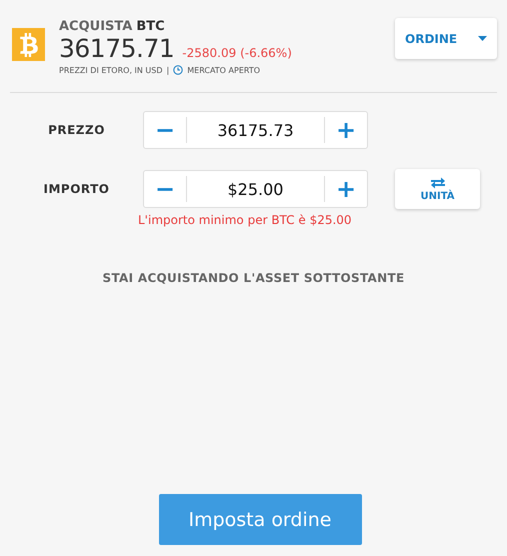 This screenshot has width=507, height=556. I want to click on market-status: MERCATO APERTO, so click(223, 70).